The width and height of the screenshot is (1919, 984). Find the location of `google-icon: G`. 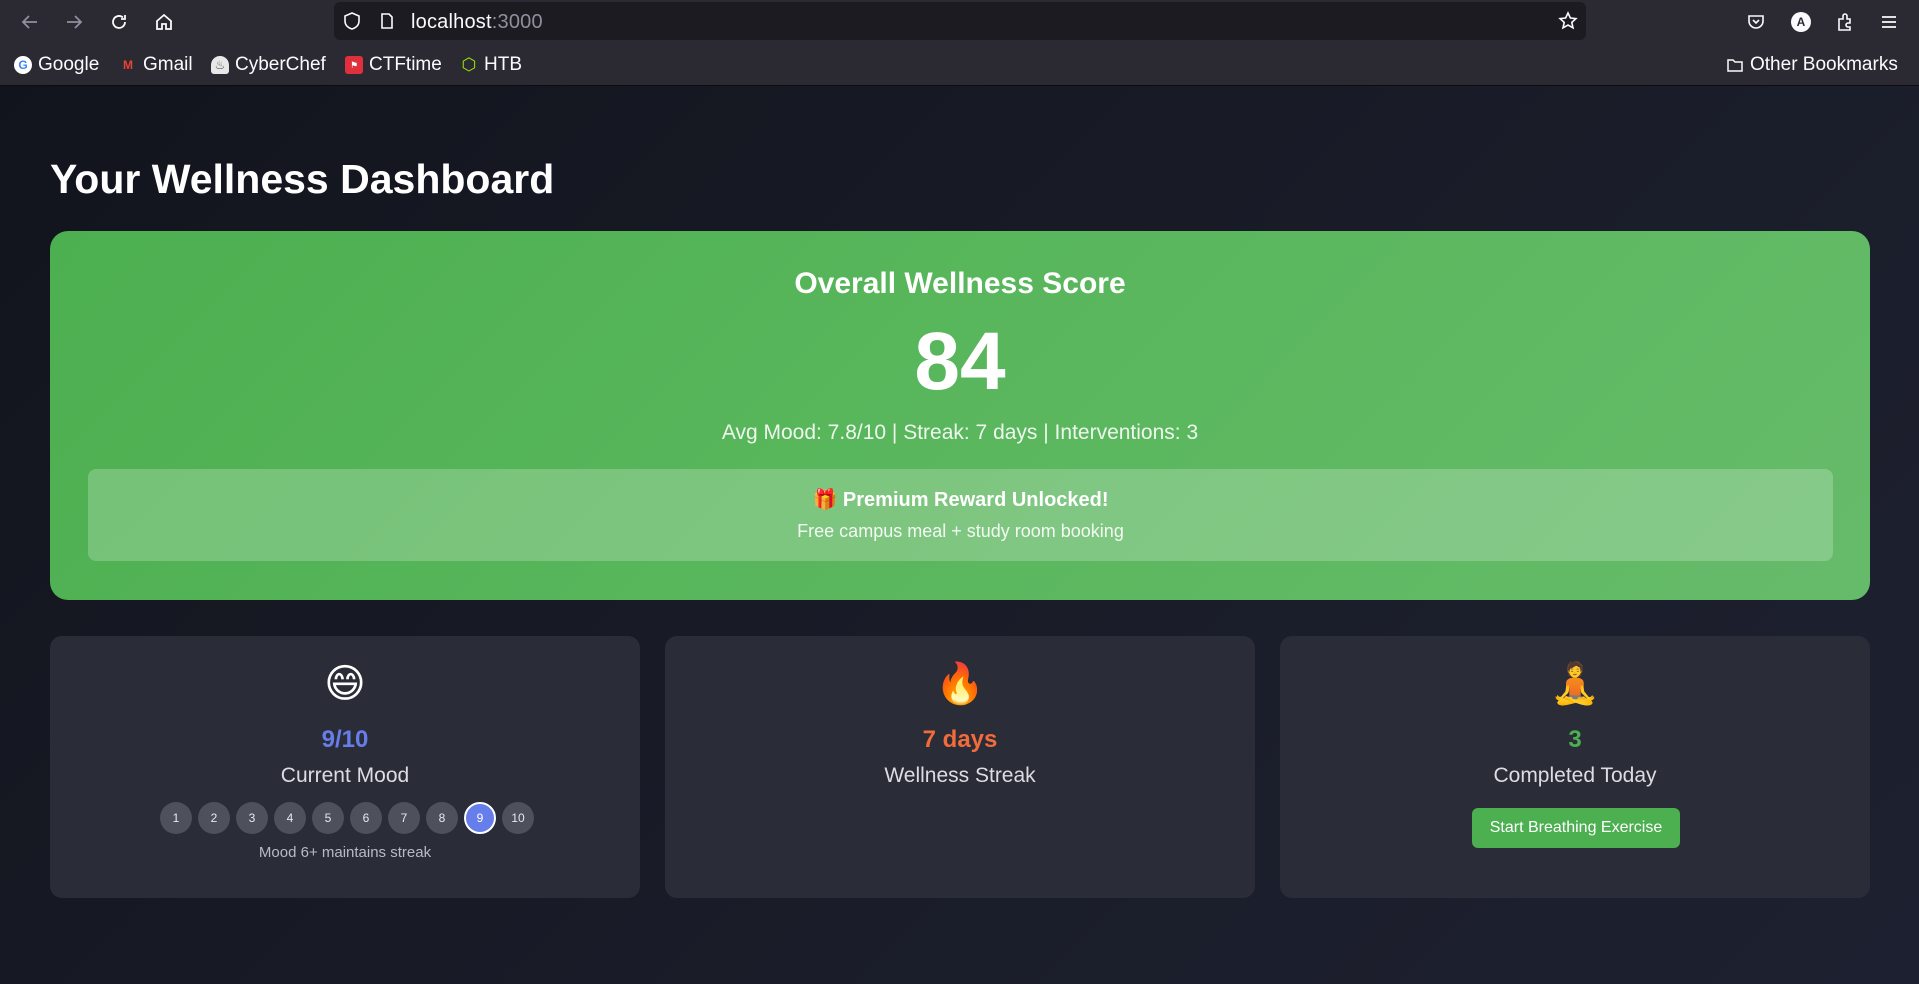

google-icon: G is located at coordinates (23, 65).